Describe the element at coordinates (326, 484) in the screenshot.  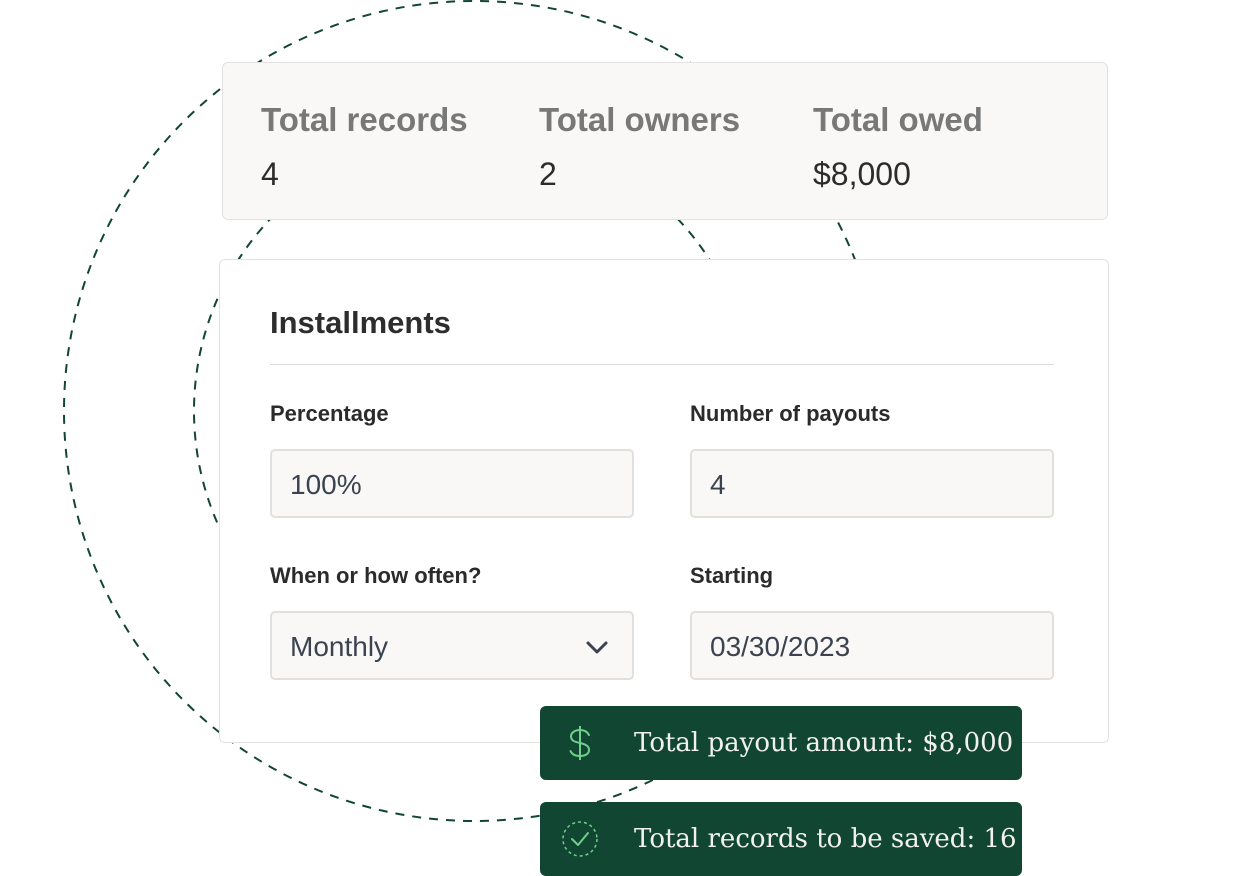
I see `percentage-value: 100%` at that location.